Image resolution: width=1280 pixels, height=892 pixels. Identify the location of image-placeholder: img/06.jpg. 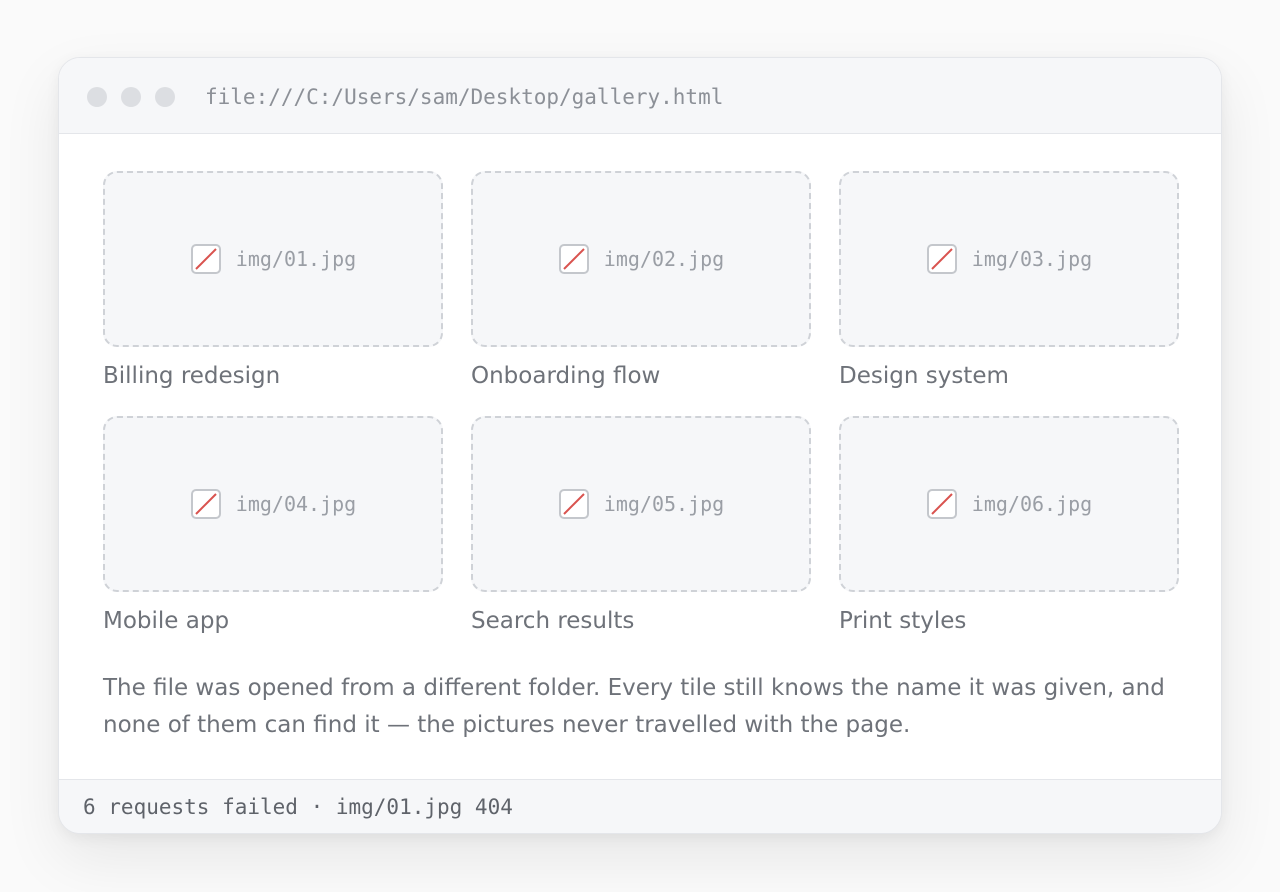
(1009, 504).